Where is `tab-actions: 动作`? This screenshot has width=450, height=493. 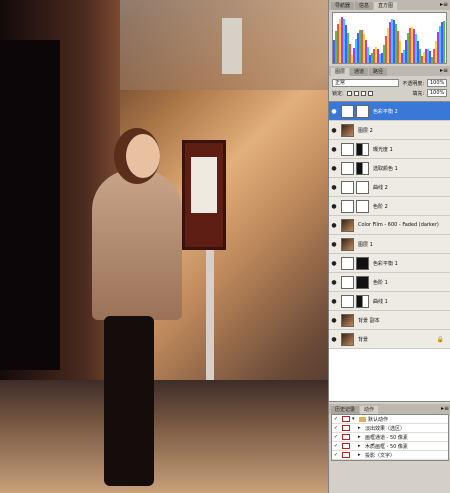
tab-actions: 动作 is located at coordinates (369, 410).